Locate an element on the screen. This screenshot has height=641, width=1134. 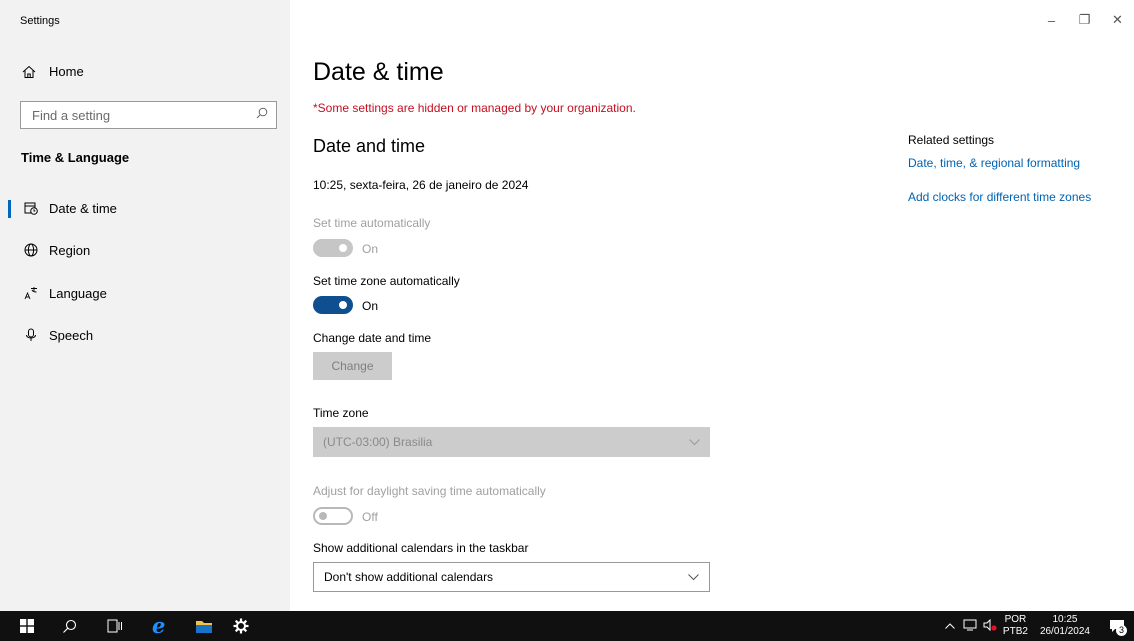
close-button: ✕ is located at coordinates (1117, 20).